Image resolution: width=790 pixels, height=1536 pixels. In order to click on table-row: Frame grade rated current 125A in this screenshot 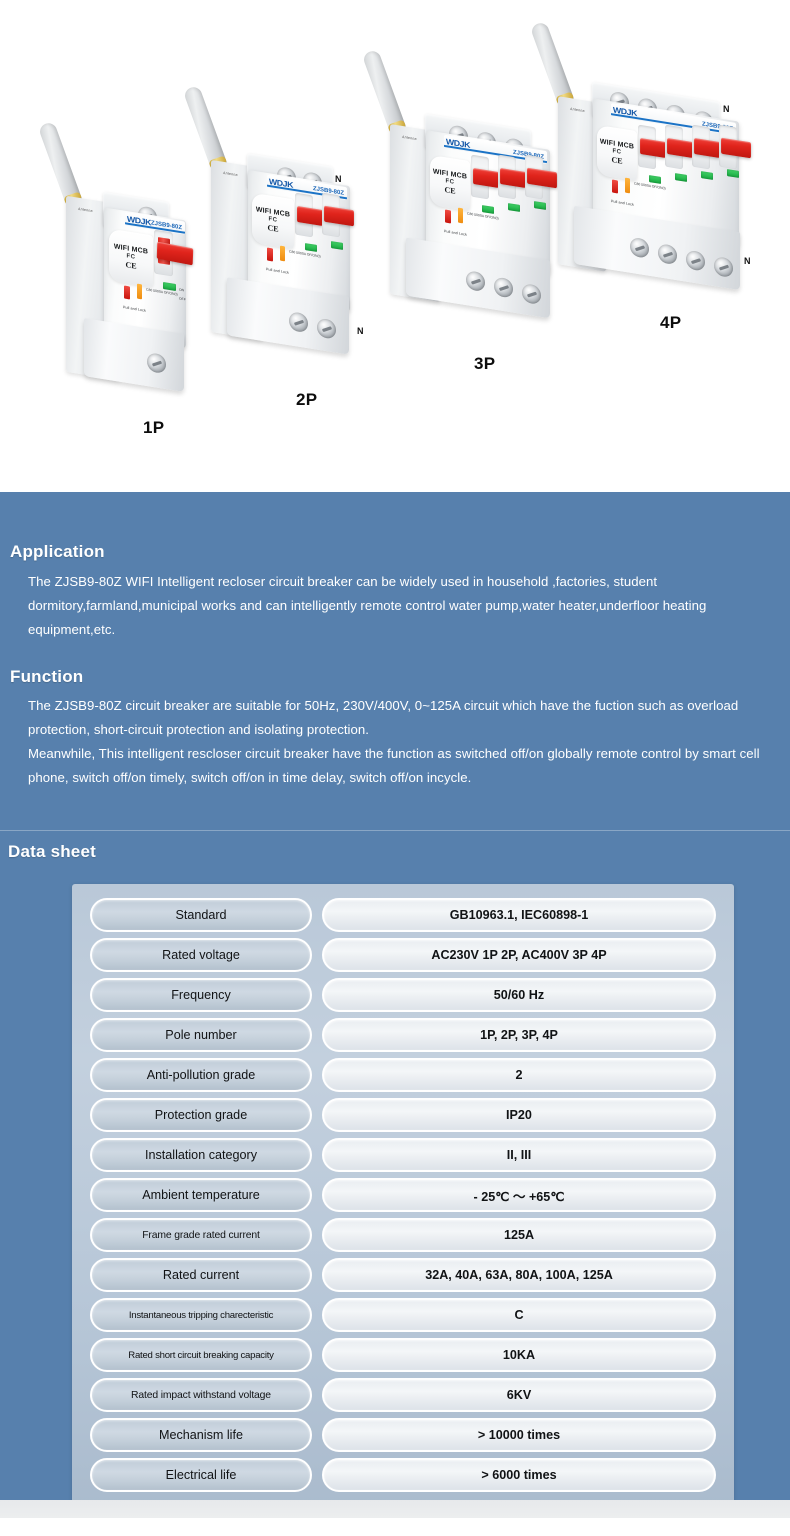, I will do `click(403, 1235)`.